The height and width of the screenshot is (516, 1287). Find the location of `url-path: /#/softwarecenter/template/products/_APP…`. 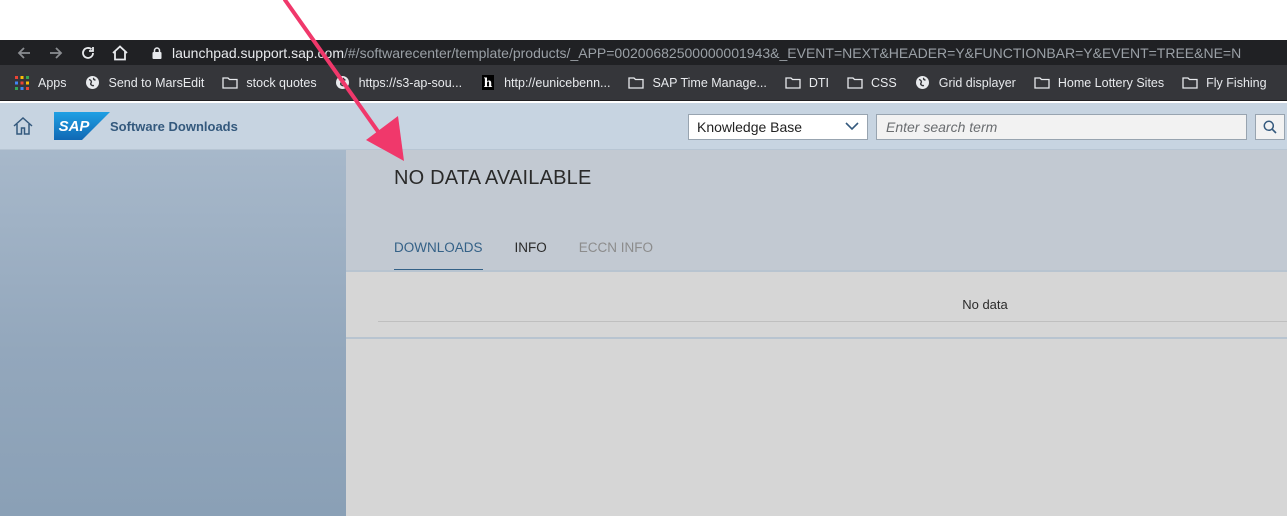

url-path: /#/softwarecenter/template/products/_APP… is located at coordinates (793, 52).